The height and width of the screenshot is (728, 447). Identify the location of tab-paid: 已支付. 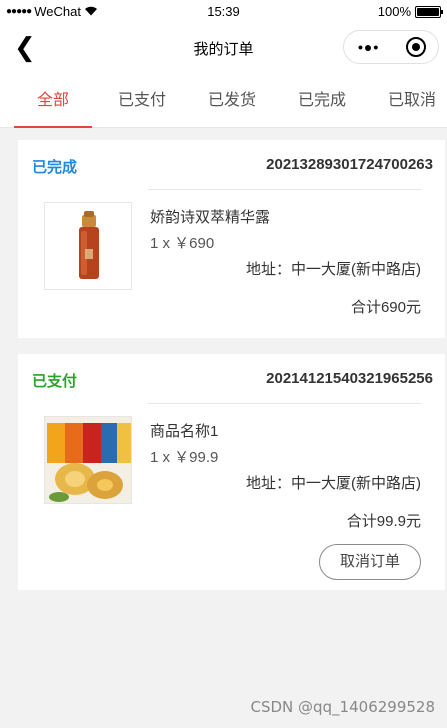
(142, 100).